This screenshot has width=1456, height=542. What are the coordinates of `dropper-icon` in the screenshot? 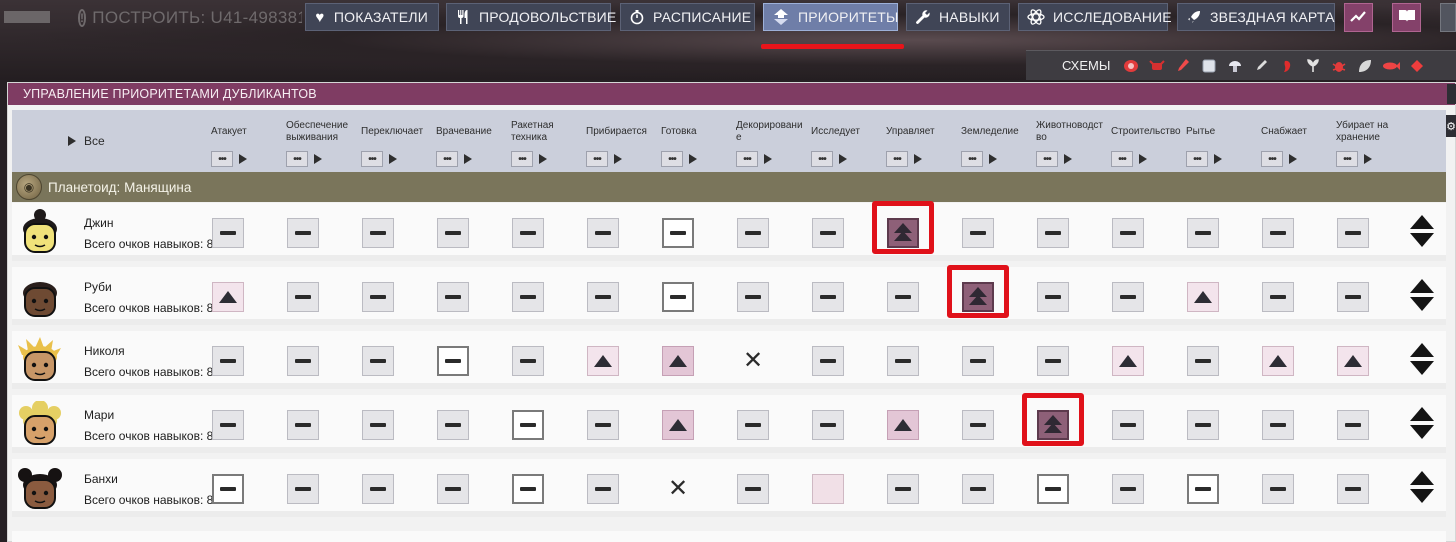 It's located at (1261, 66).